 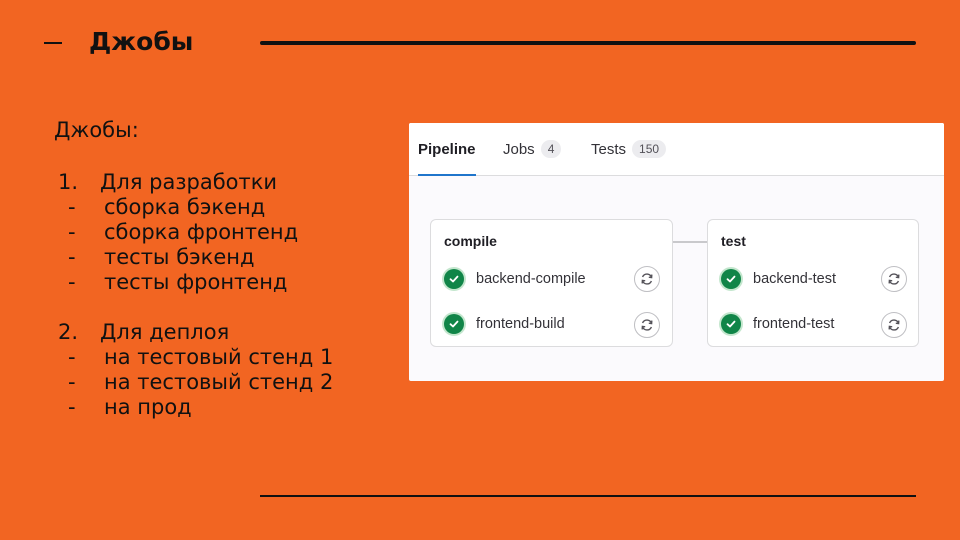 What do you see at coordinates (196, 282) in the screenshot?
I see `list-item-text: тесты фронтенд` at bounding box center [196, 282].